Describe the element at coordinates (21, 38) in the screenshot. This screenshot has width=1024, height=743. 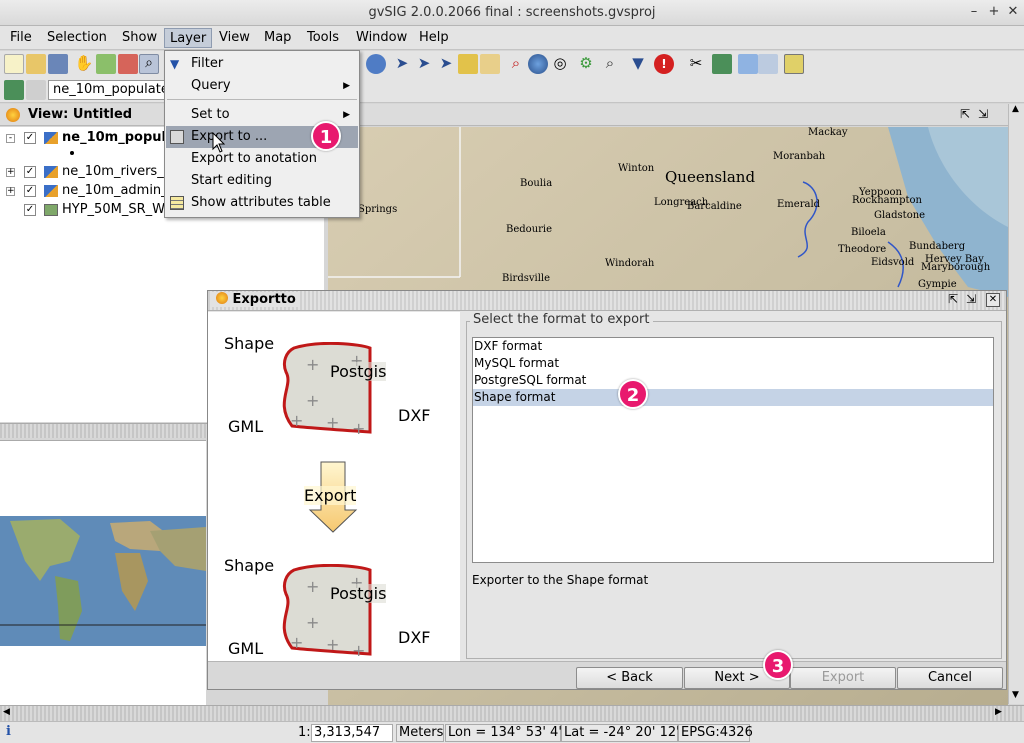
I see `menu-file: File` at that location.